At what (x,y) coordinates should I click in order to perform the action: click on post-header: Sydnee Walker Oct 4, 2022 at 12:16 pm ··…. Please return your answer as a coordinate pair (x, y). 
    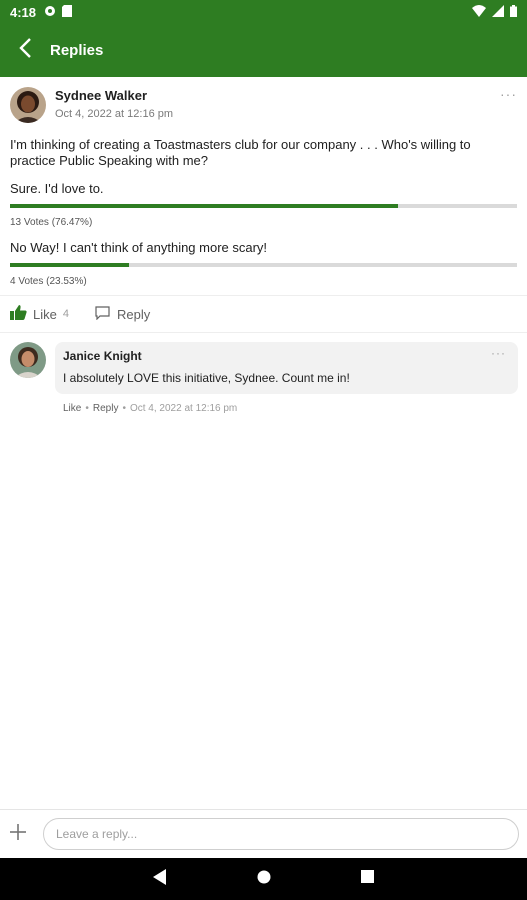
    Looking at the image, I should click on (263, 100).